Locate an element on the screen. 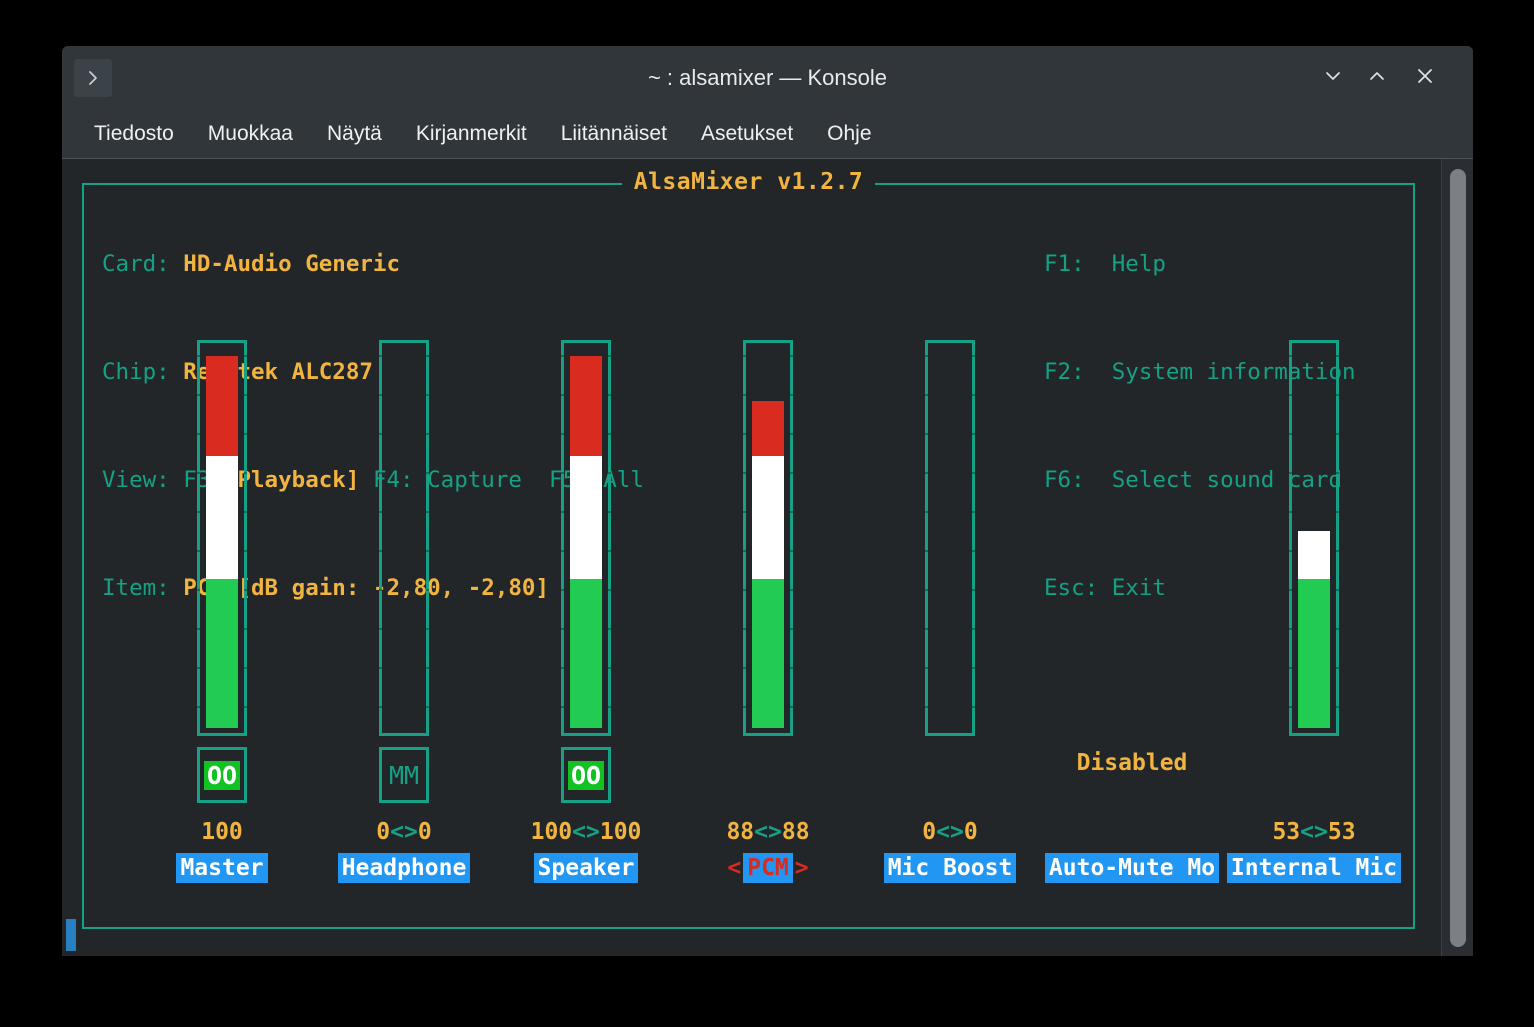  channel-name-row: Auto-Mute Mo is located at coordinates (1132, 868).